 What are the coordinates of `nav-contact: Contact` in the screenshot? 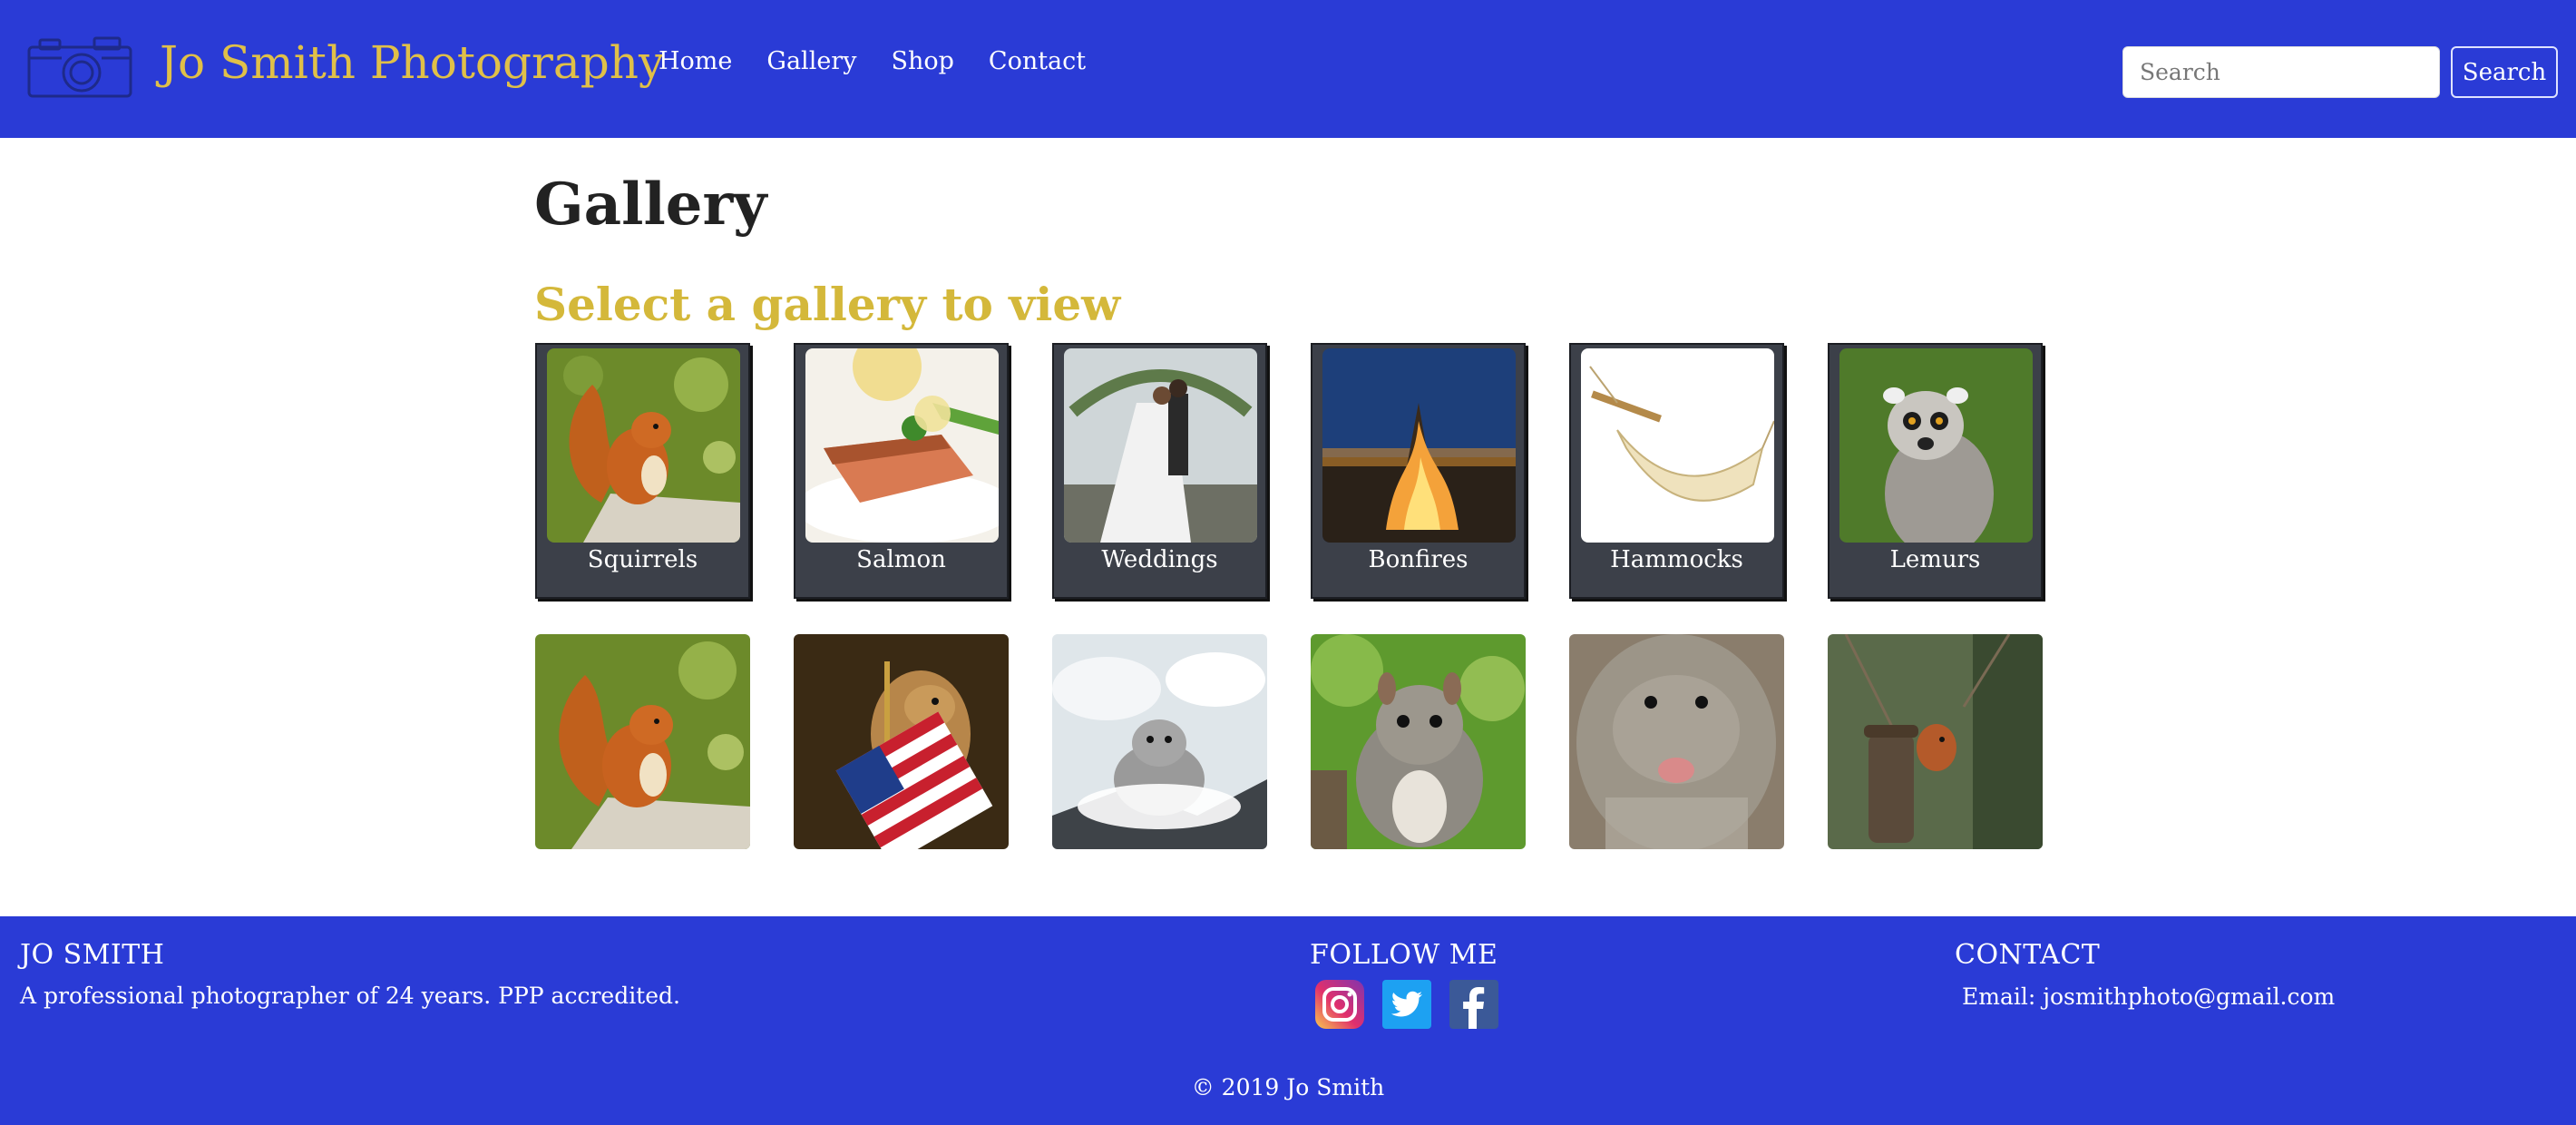 It's located at (1037, 61).